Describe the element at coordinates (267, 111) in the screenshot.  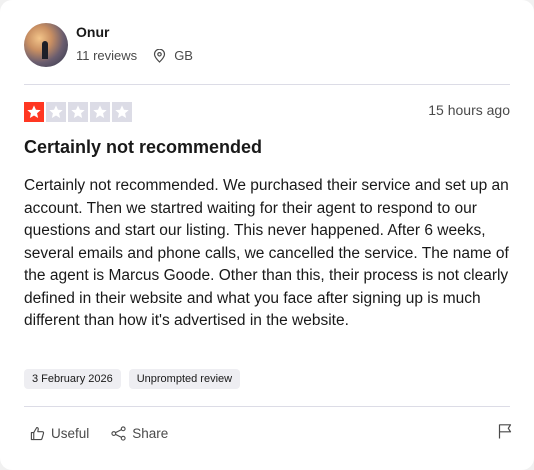
I see `rating-row: 15 hours ago` at that location.